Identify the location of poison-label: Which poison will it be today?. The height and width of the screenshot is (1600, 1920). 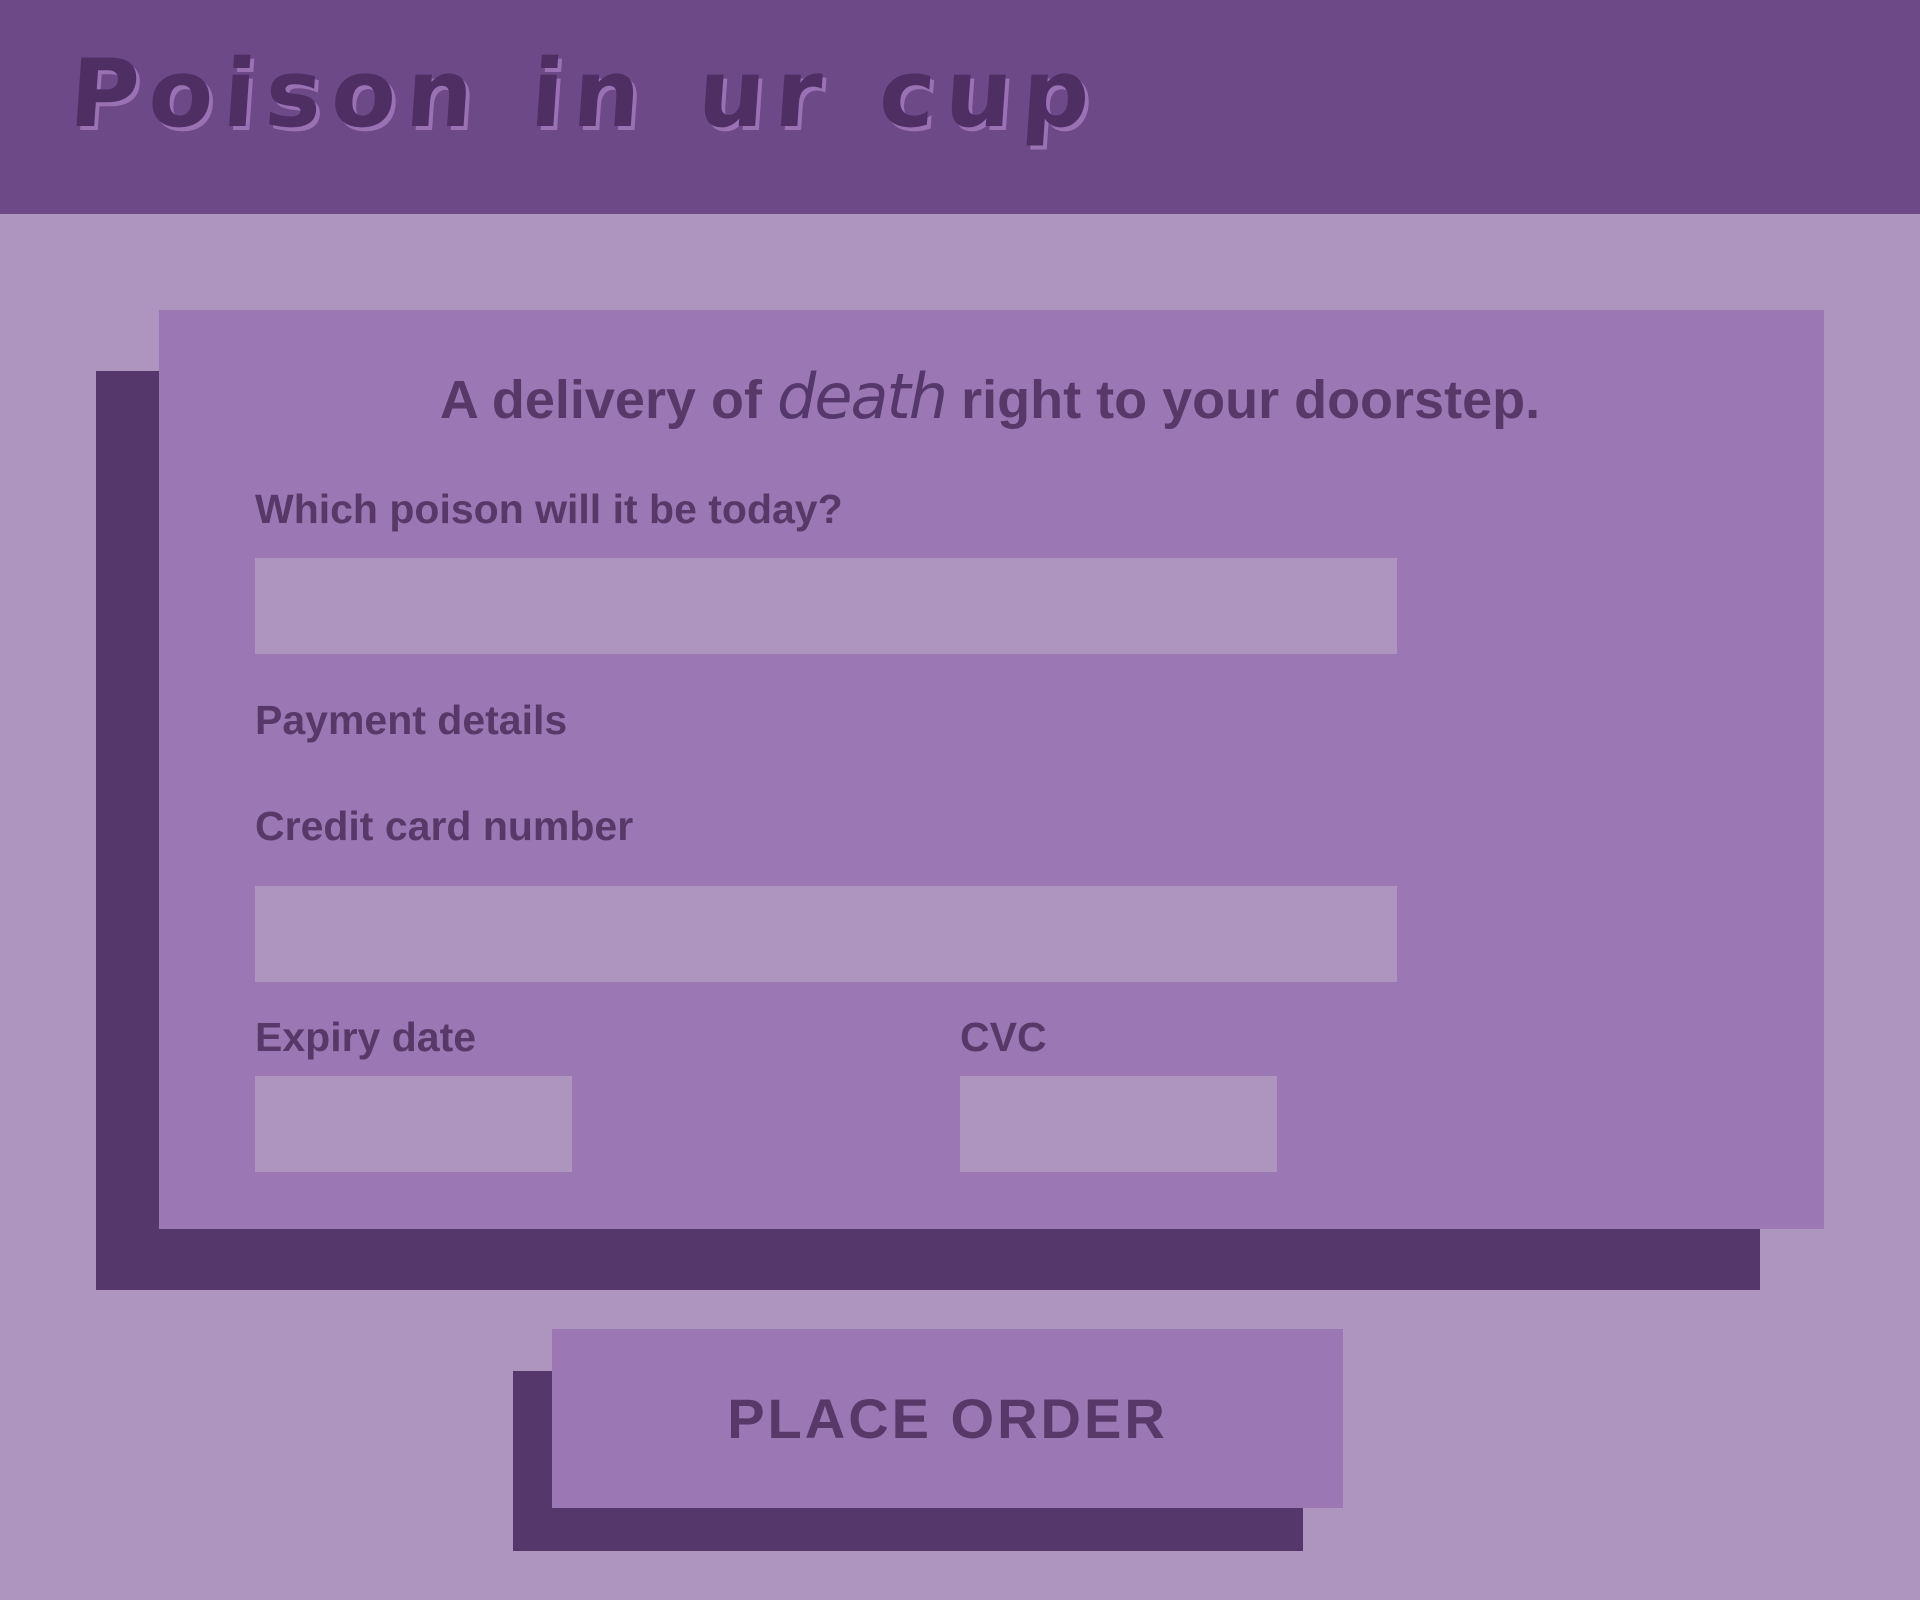
(549, 509).